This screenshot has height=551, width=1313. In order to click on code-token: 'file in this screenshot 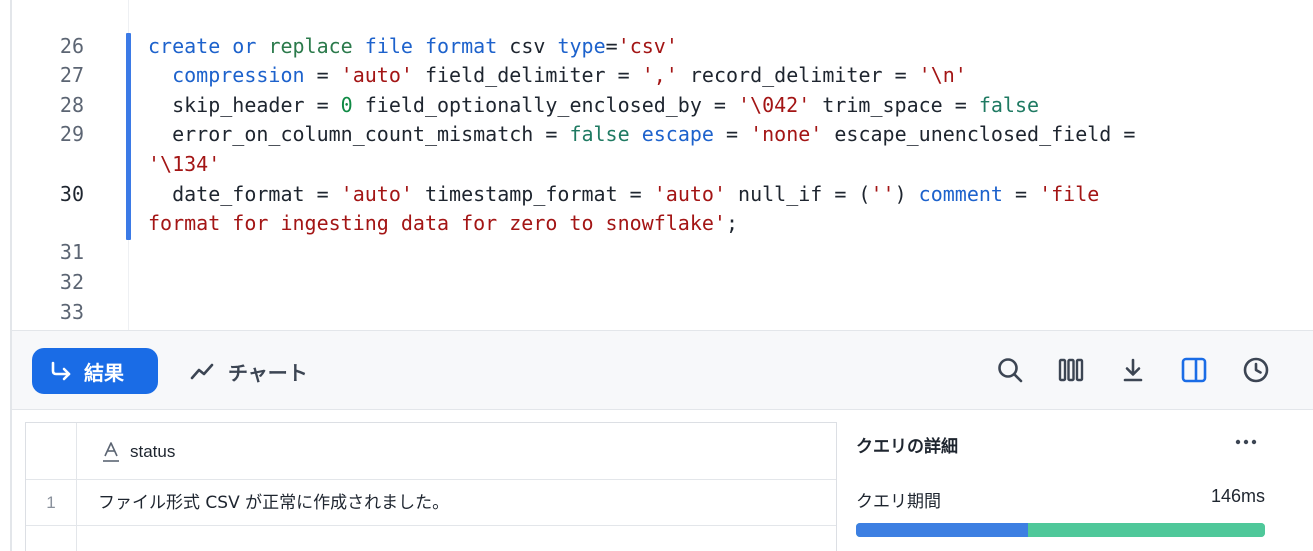, I will do `click(1069, 194)`.